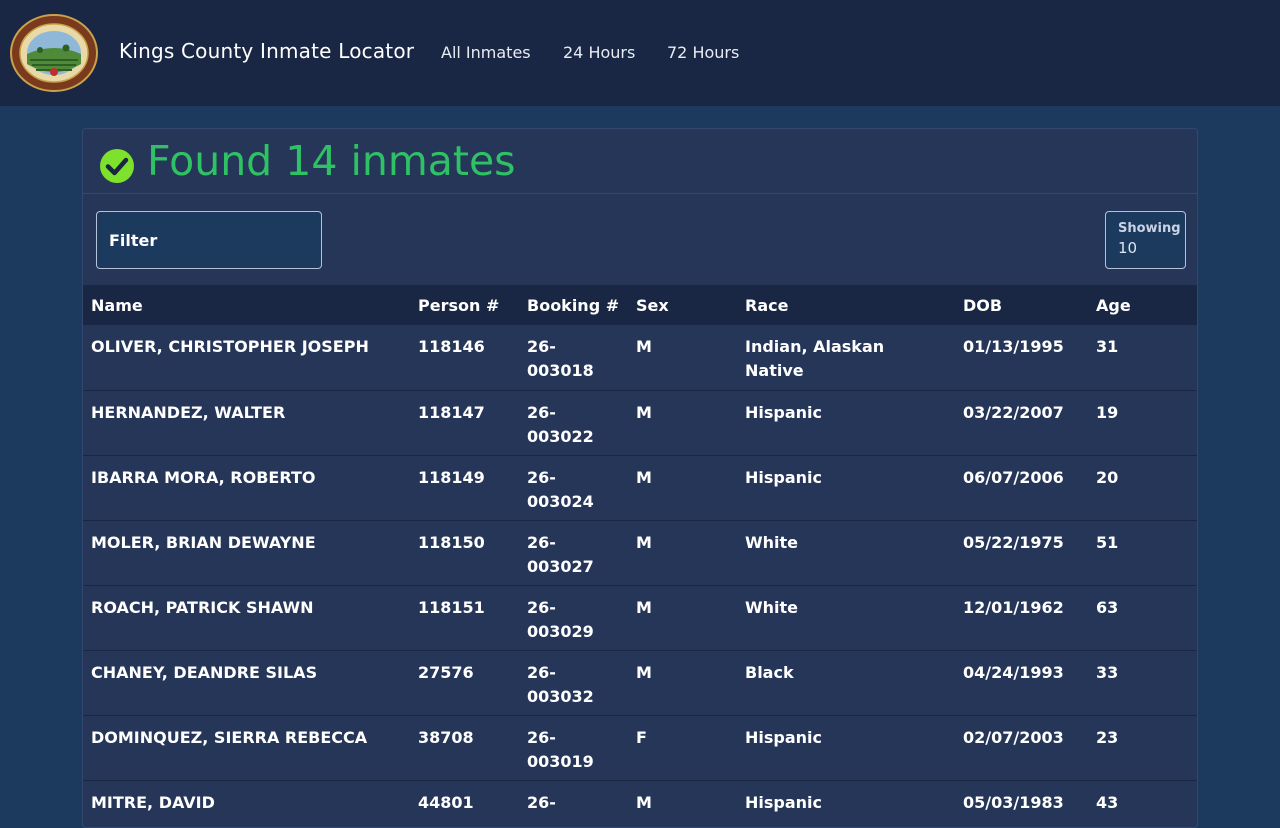 The height and width of the screenshot is (828, 1280). What do you see at coordinates (202, 607) in the screenshot?
I see `cell-name: ROACH, PATRICK SHAWN` at bounding box center [202, 607].